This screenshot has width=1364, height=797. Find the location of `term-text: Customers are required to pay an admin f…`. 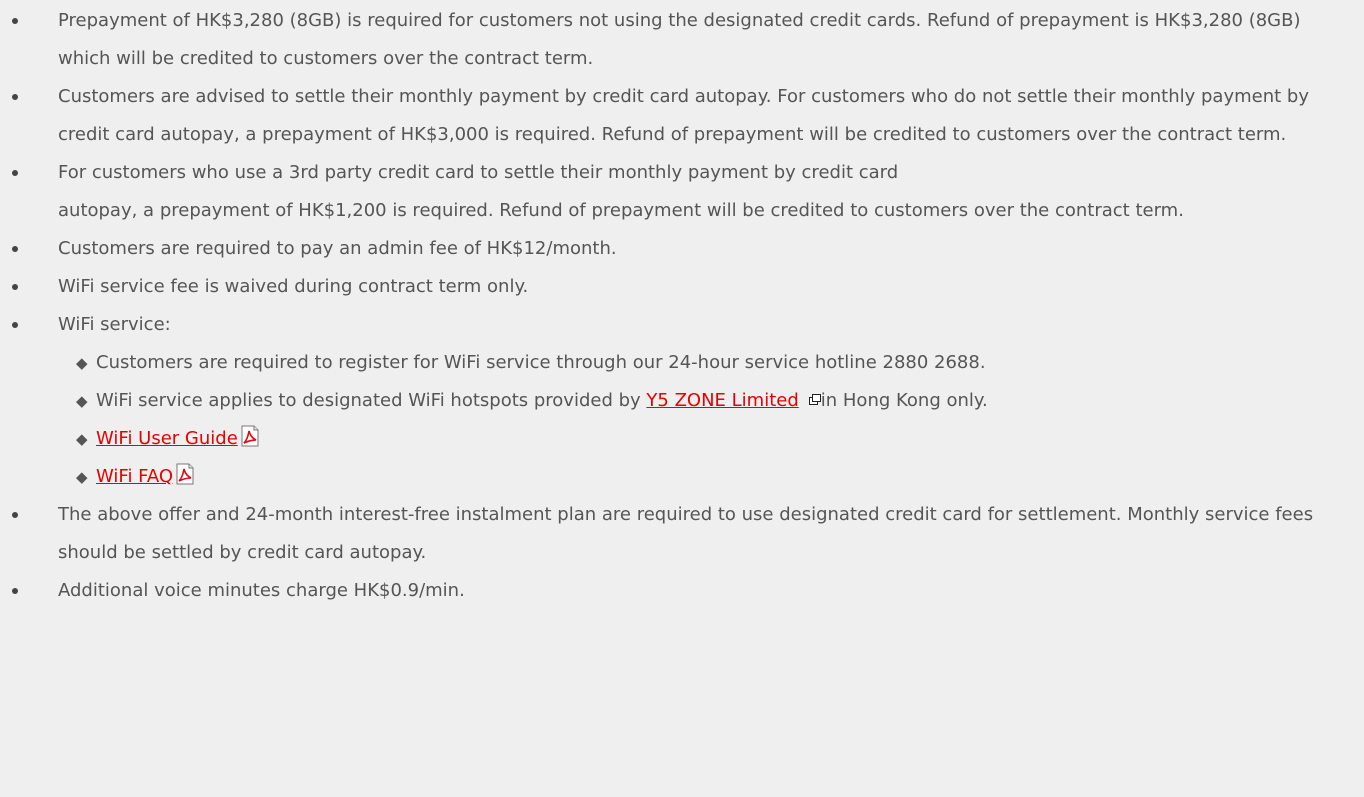

term-text: Customers are required to pay an admin f… is located at coordinates (337, 248).